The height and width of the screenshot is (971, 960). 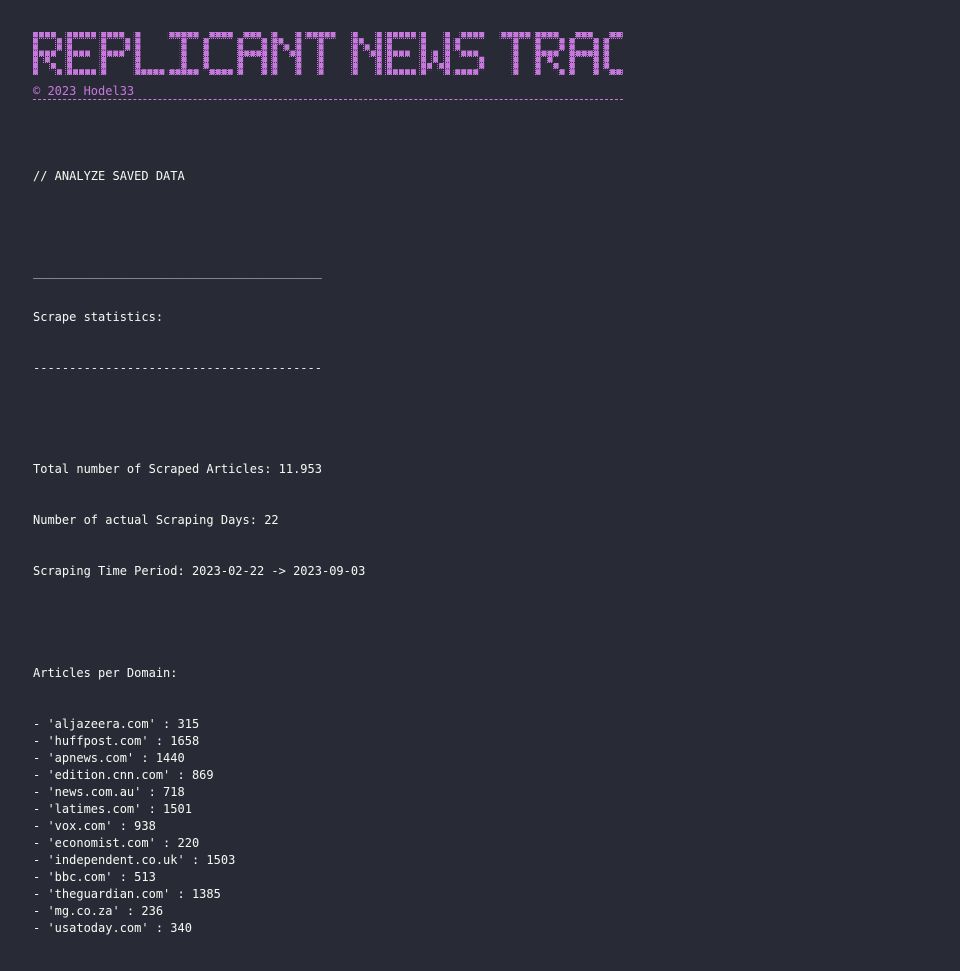 What do you see at coordinates (109, 176) in the screenshot?
I see `section-heading: // ANALYZE SAVED DATA` at bounding box center [109, 176].